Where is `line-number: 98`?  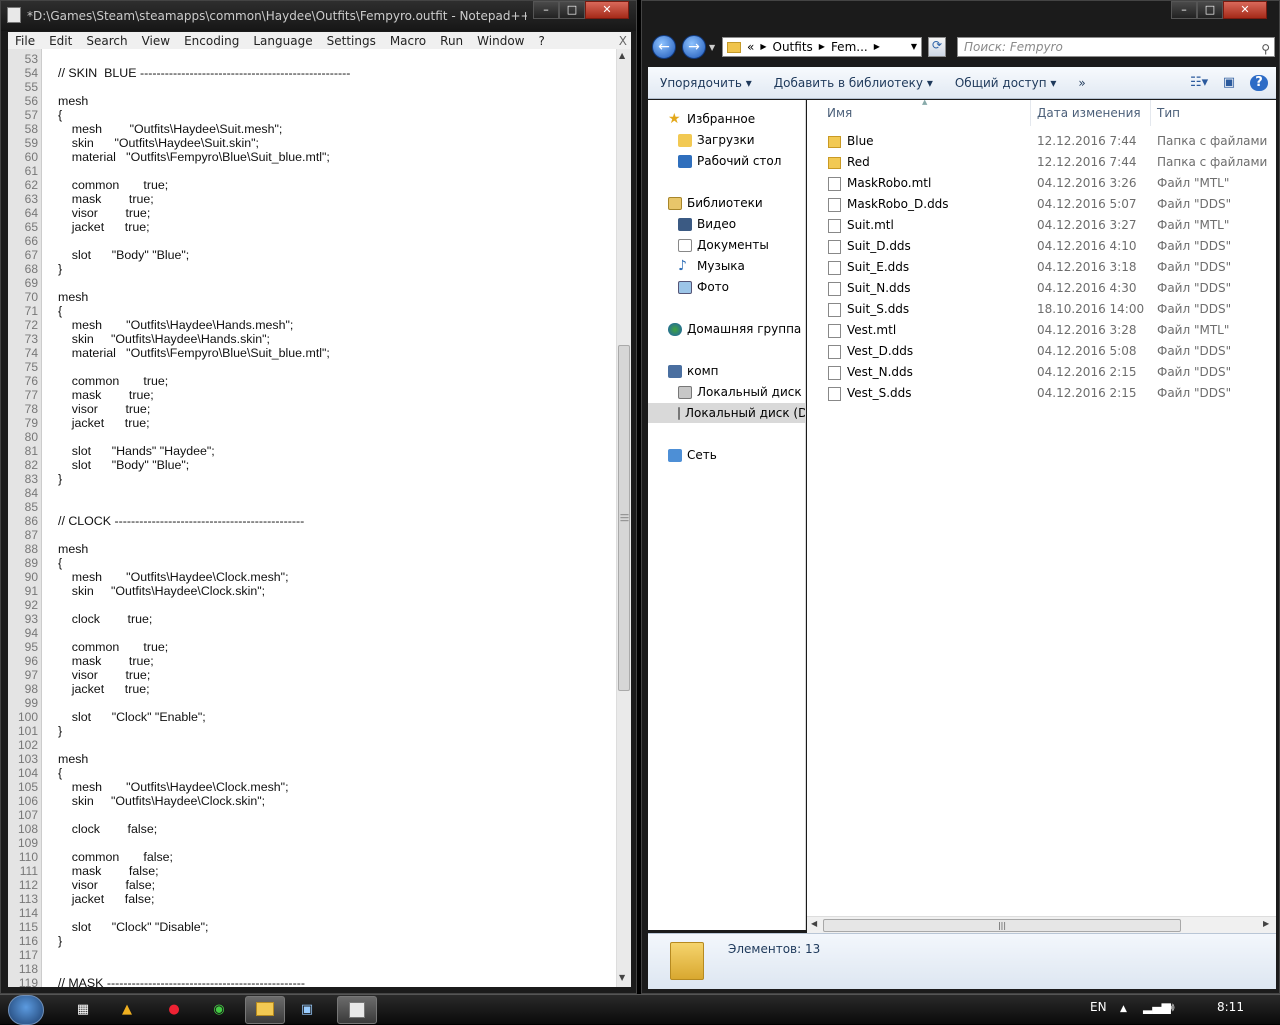
line-number: 98 is located at coordinates (31, 689).